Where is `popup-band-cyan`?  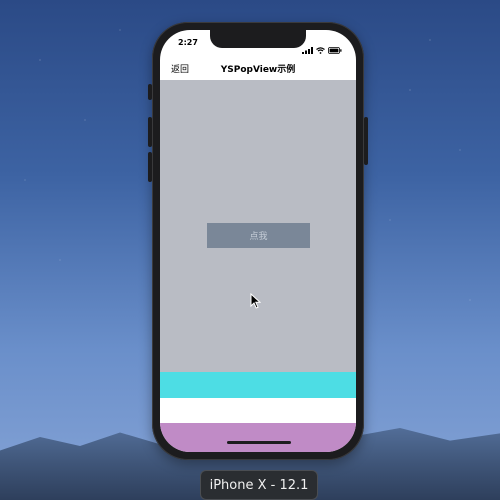
popup-band-cyan is located at coordinates (258, 385).